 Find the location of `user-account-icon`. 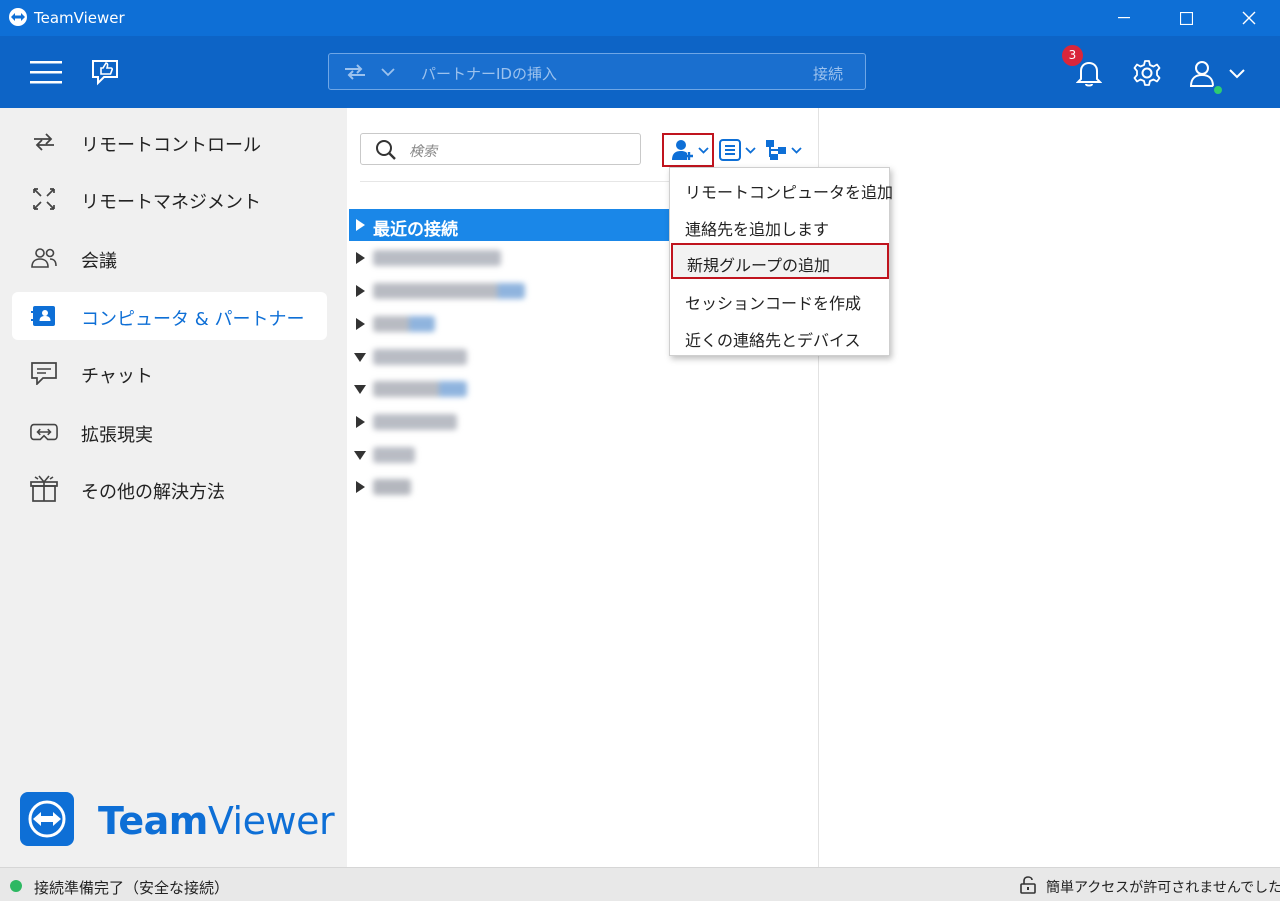

user-account-icon is located at coordinates (1202, 73).